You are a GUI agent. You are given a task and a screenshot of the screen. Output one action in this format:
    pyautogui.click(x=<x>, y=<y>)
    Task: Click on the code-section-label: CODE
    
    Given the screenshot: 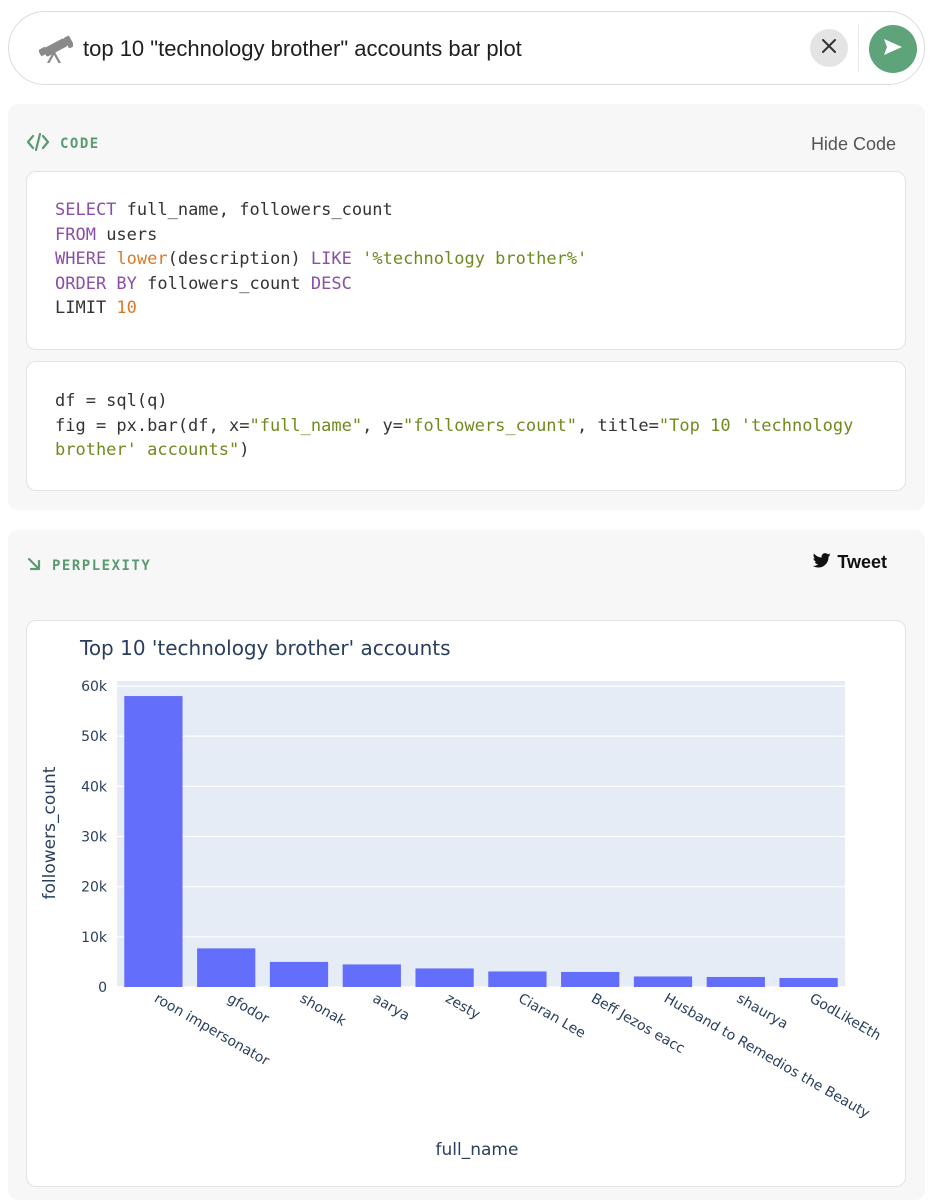 What is the action you would take?
    pyautogui.click(x=80, y=144)
    